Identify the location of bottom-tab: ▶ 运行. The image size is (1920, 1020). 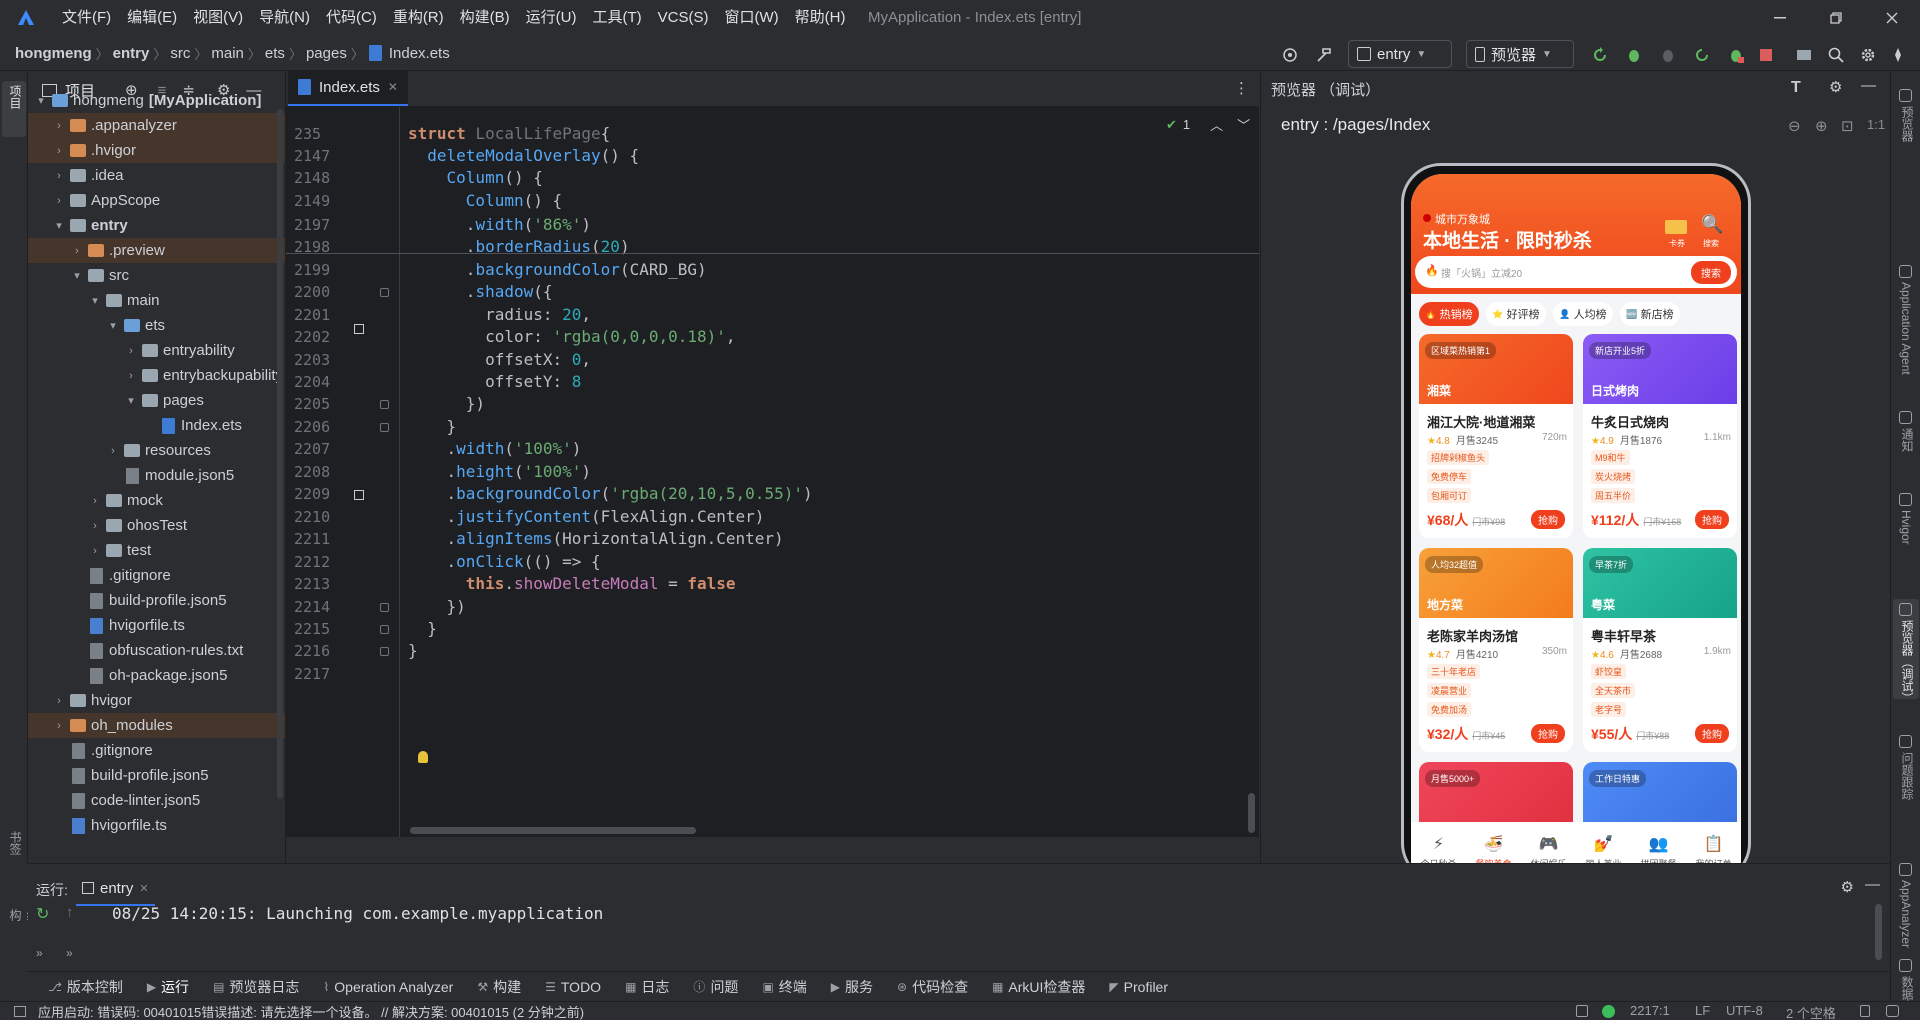
(168, 987).